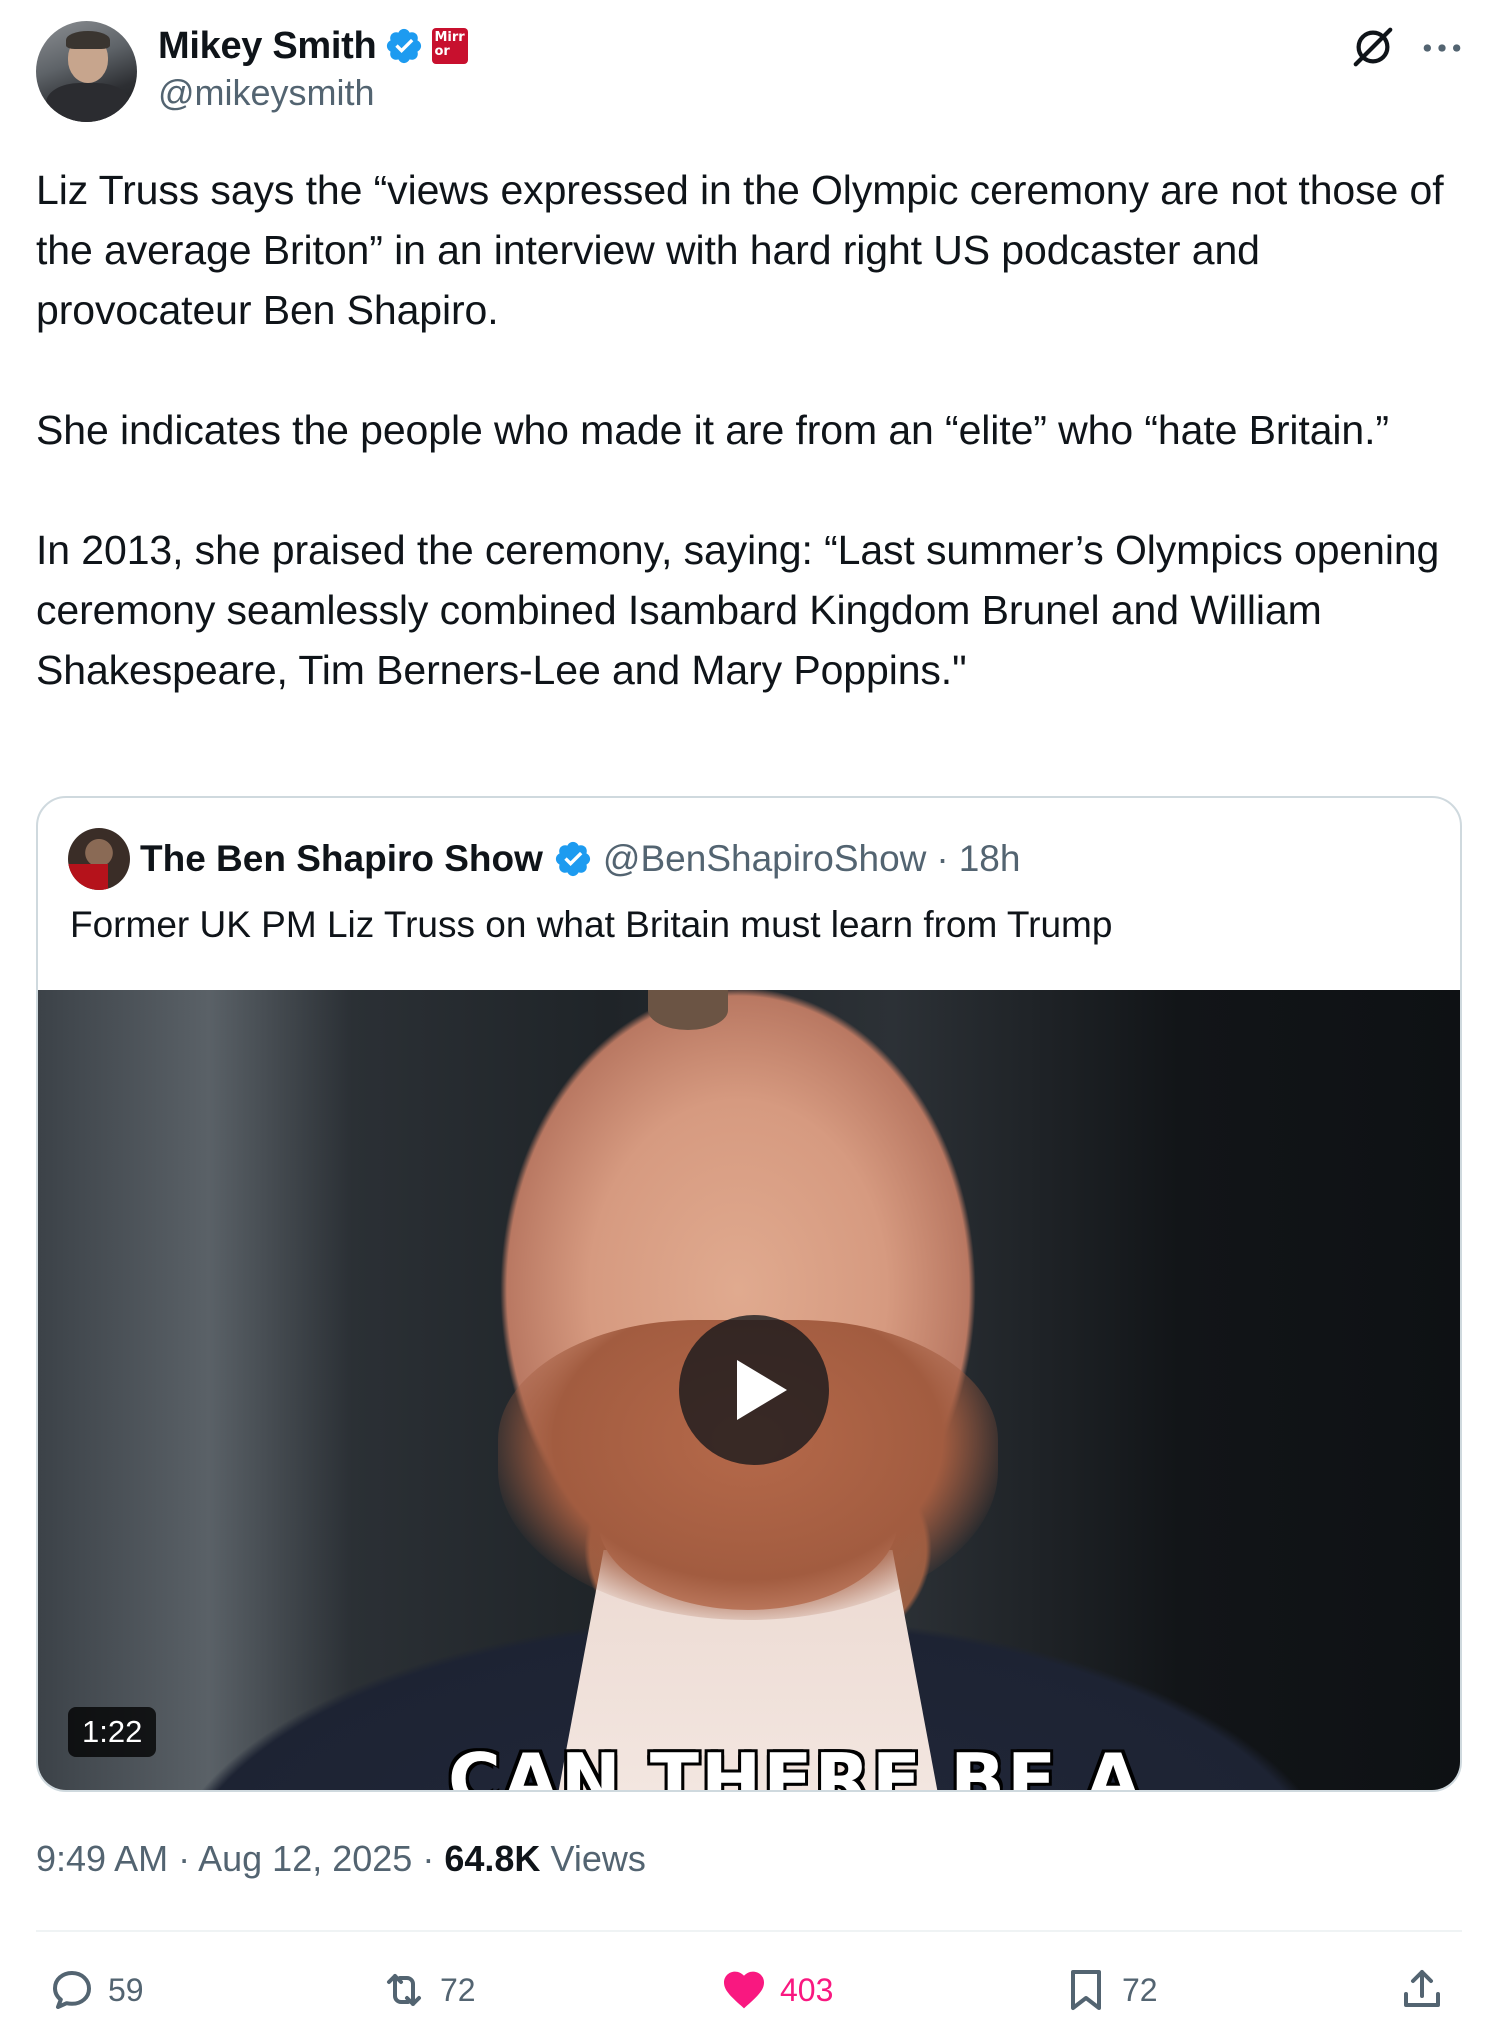 The image size is (1508, 2030). What do you see at coordinates (744, 1990) in the screenshot?
I see `heart-icon` at bounding box center [744, 1990].